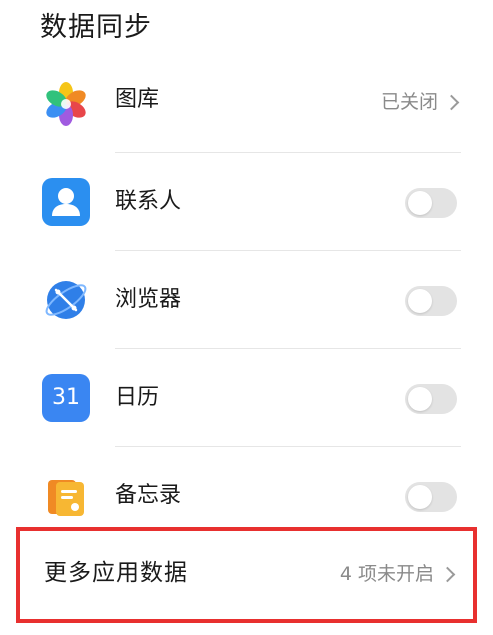 The height and width of the screenshot is (635, 493). What do you see at coordinates (148, 495) in the screenshot?
I see `row-label-notes: 备忘录` at bounding box center [148, 495].